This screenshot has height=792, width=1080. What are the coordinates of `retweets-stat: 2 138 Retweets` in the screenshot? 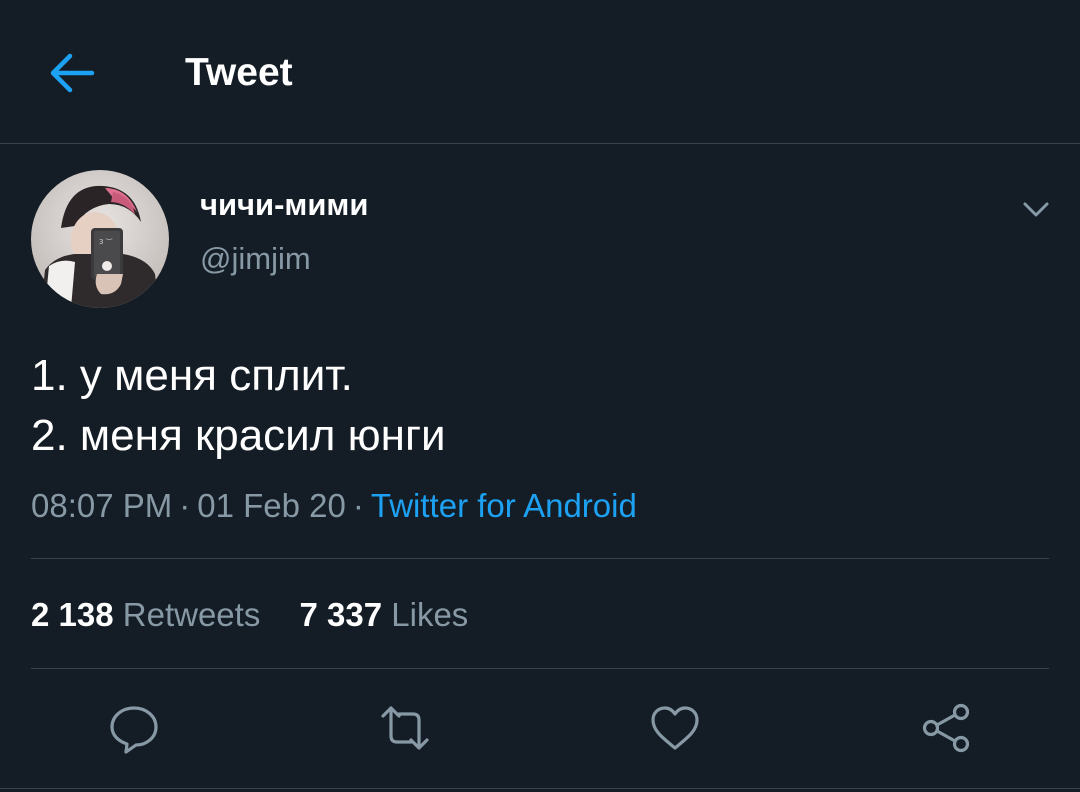 It's located at (145, 615).